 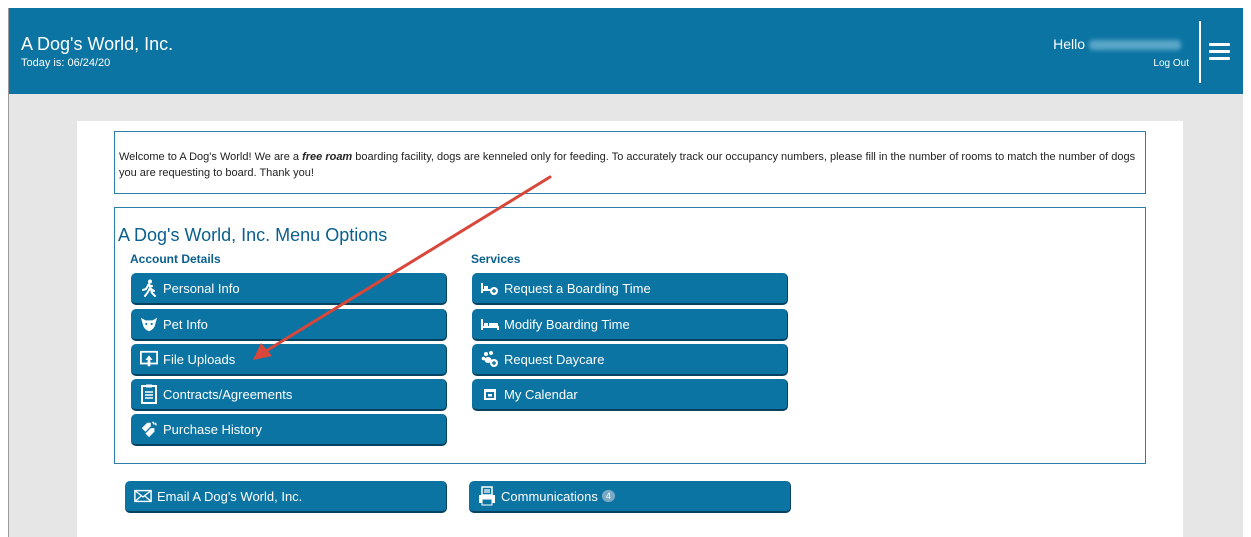 I want to click on request-boarding-time-label: Request a Boarding Time, so click(x=577, y=288).